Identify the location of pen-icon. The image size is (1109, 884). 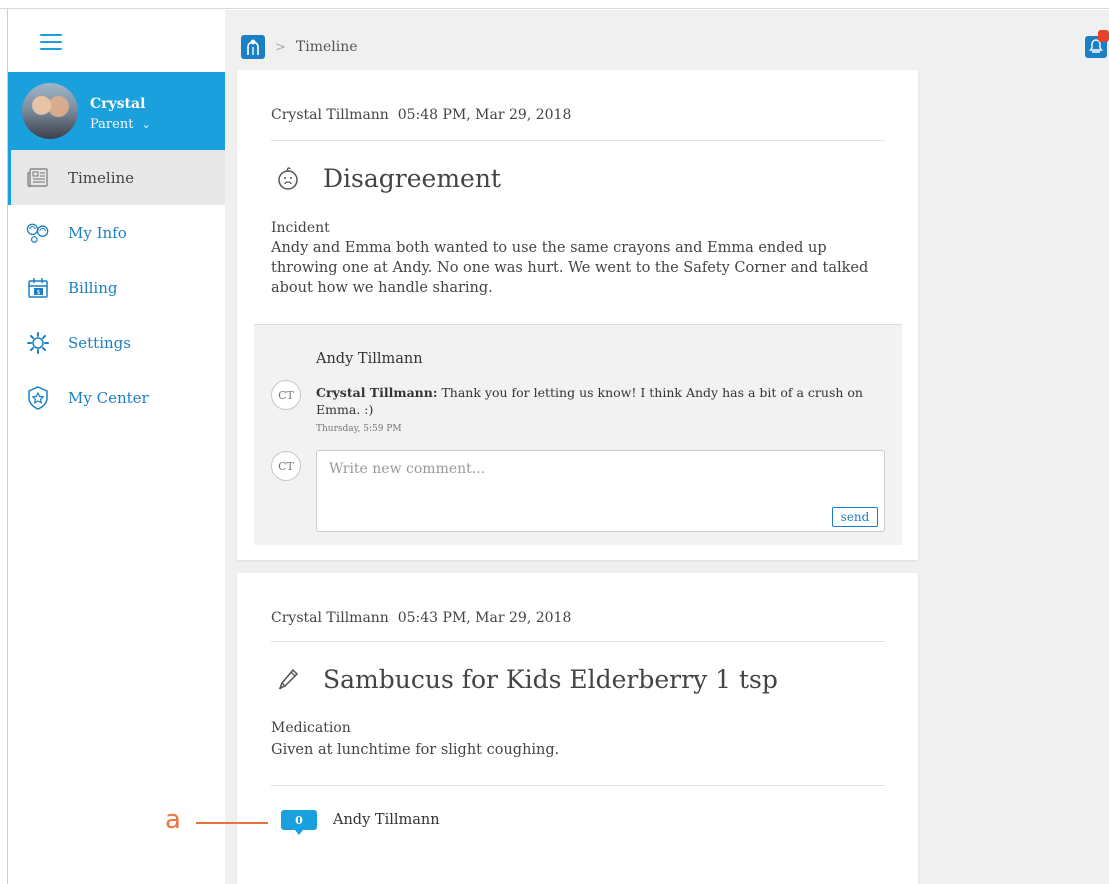
(288, 680).